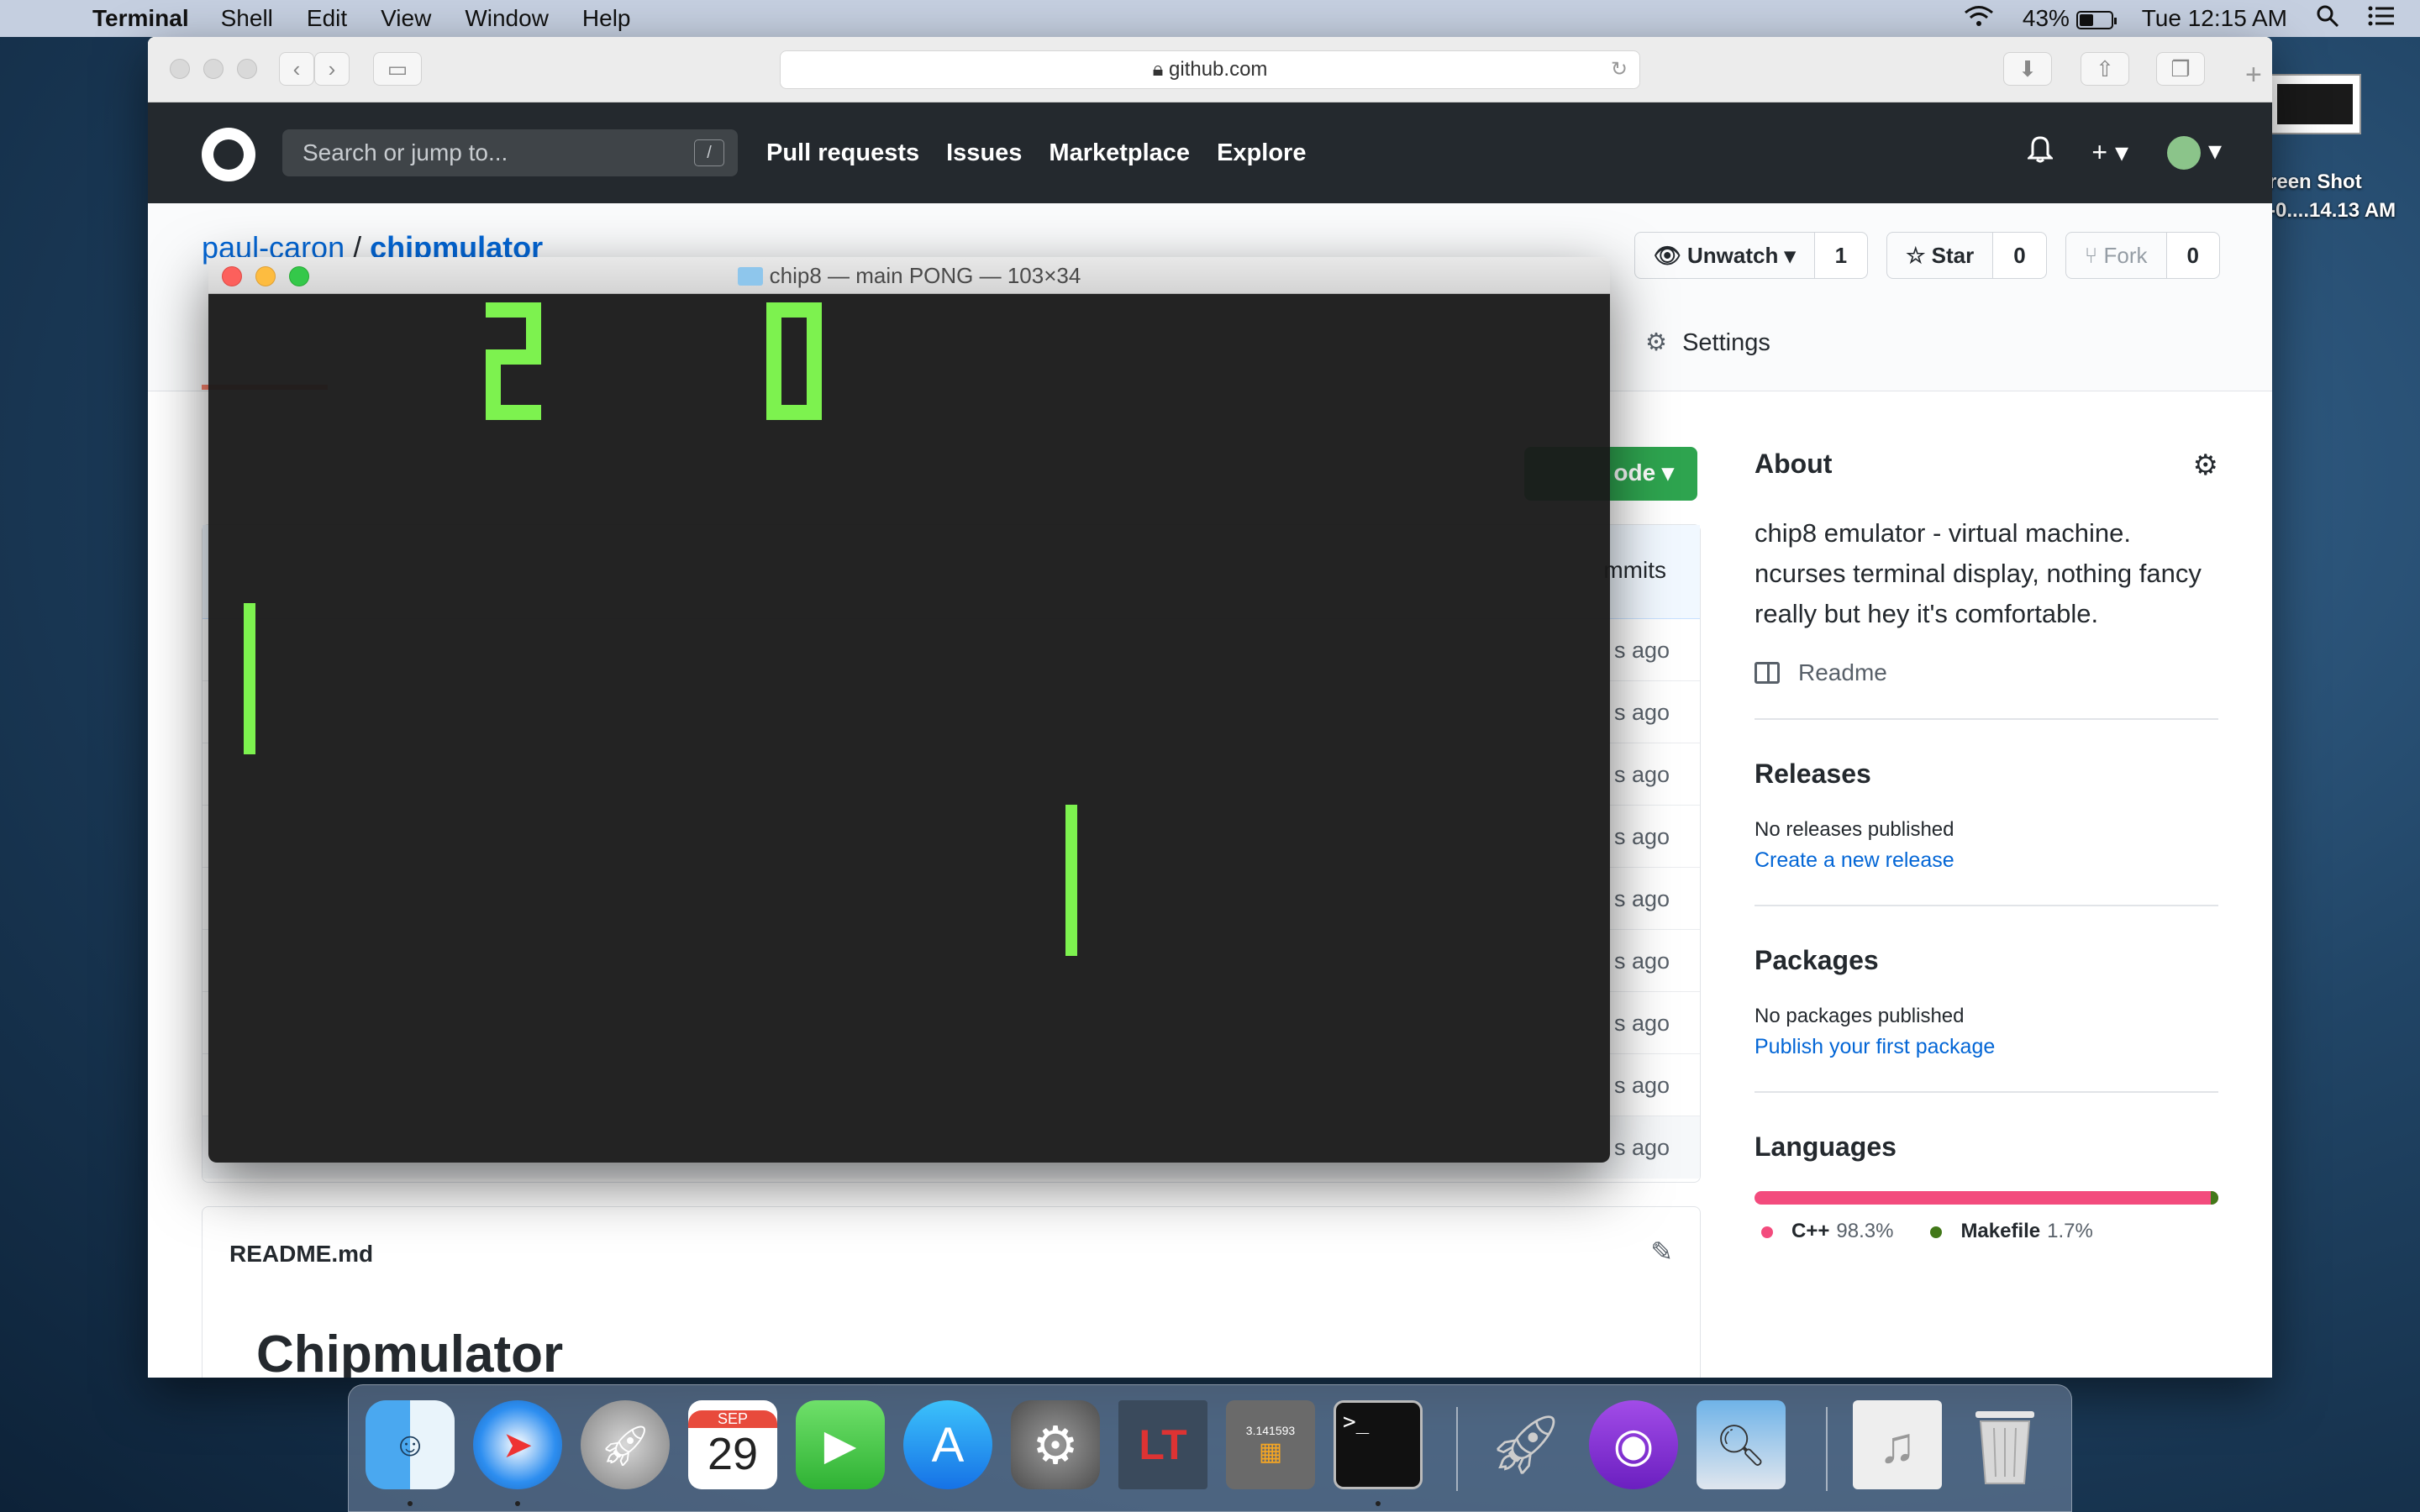 Image resolution: width=2420 pixels, height=1512 pixels. What do you see at coordinates (1642, 650) in the screenshot?
I see `file-age: s ago` at bounding box center [1642, 650].